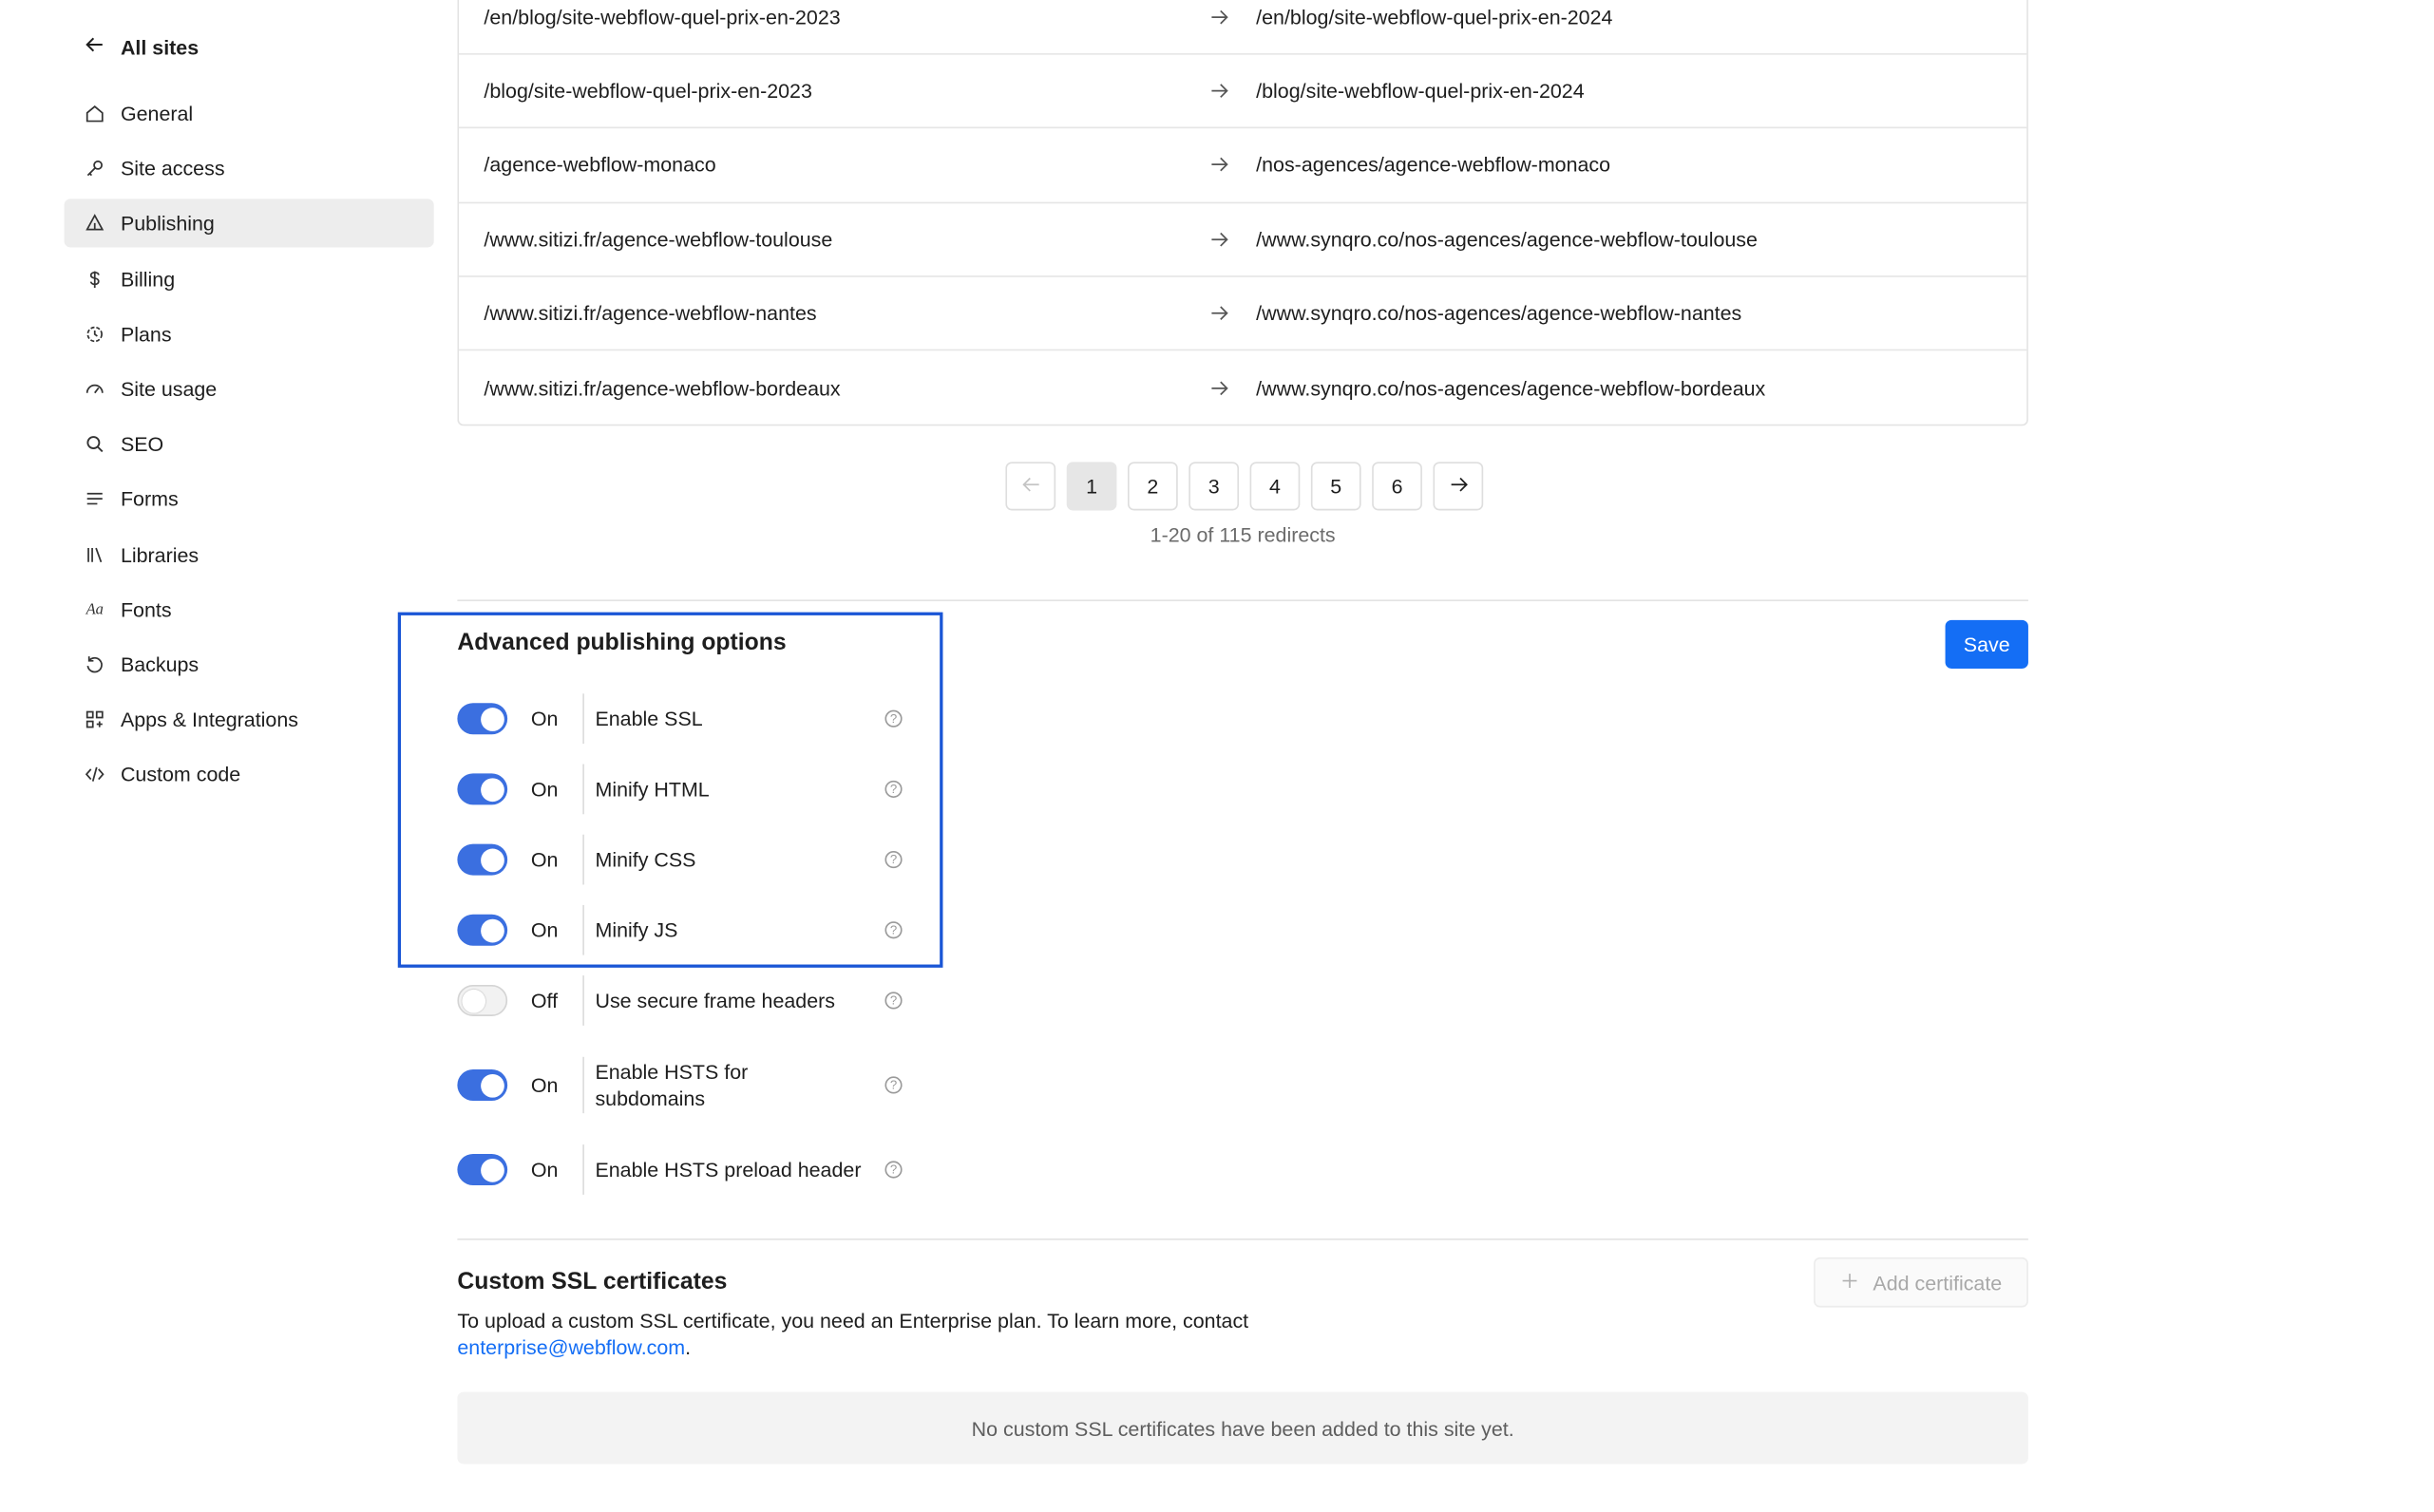 Image resolution: width=2434 pixels, height=1512 pixels. What do you see at coordinates (249, 334) in the screenshot?
I see `sidebar-item-plans: Plans` at bounding box center [249, 334].